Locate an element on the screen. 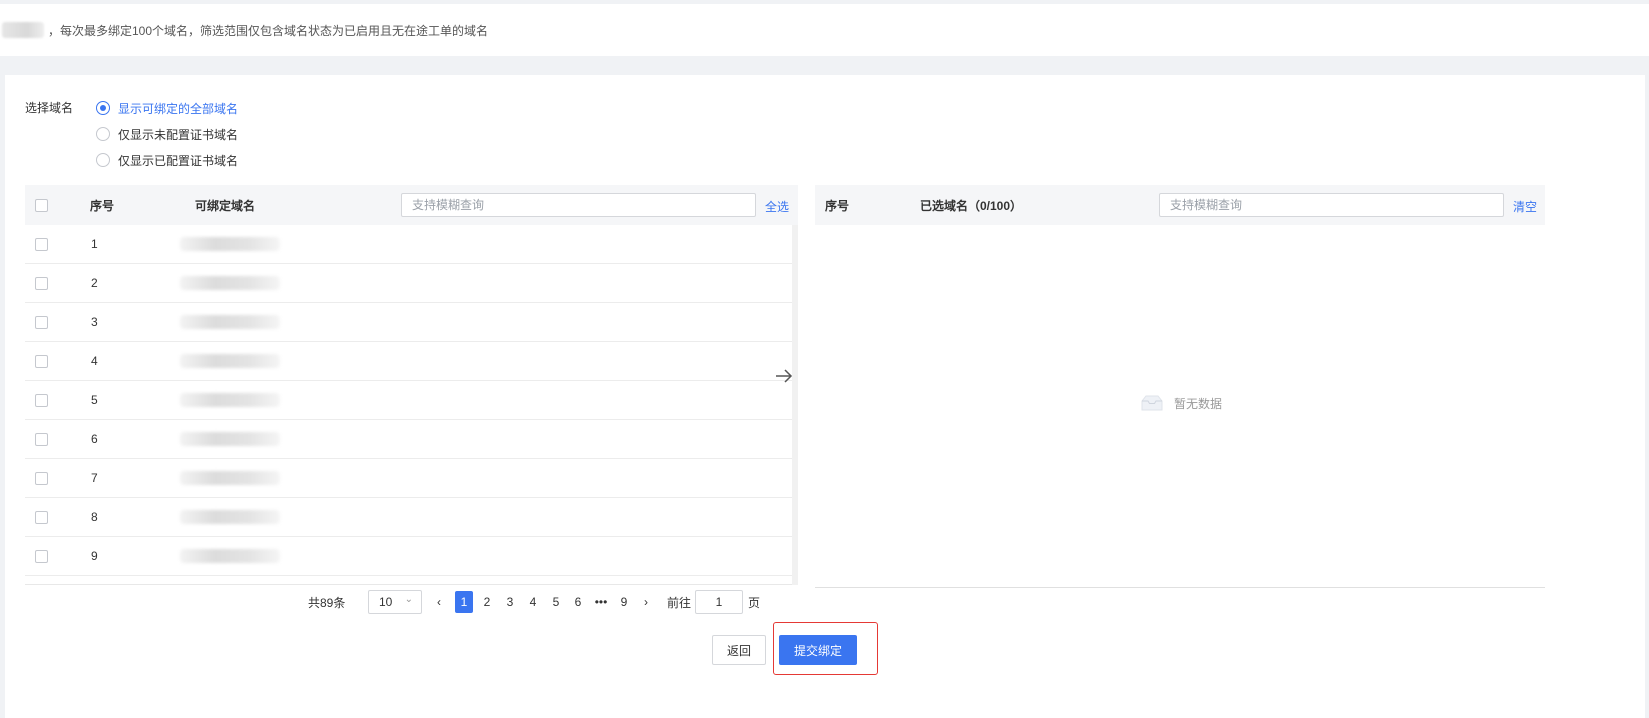 The width and height of the screenshot is (1649, 718). table-header: 序号 可绑定域名 全选 is located at coordinates (411, 205).